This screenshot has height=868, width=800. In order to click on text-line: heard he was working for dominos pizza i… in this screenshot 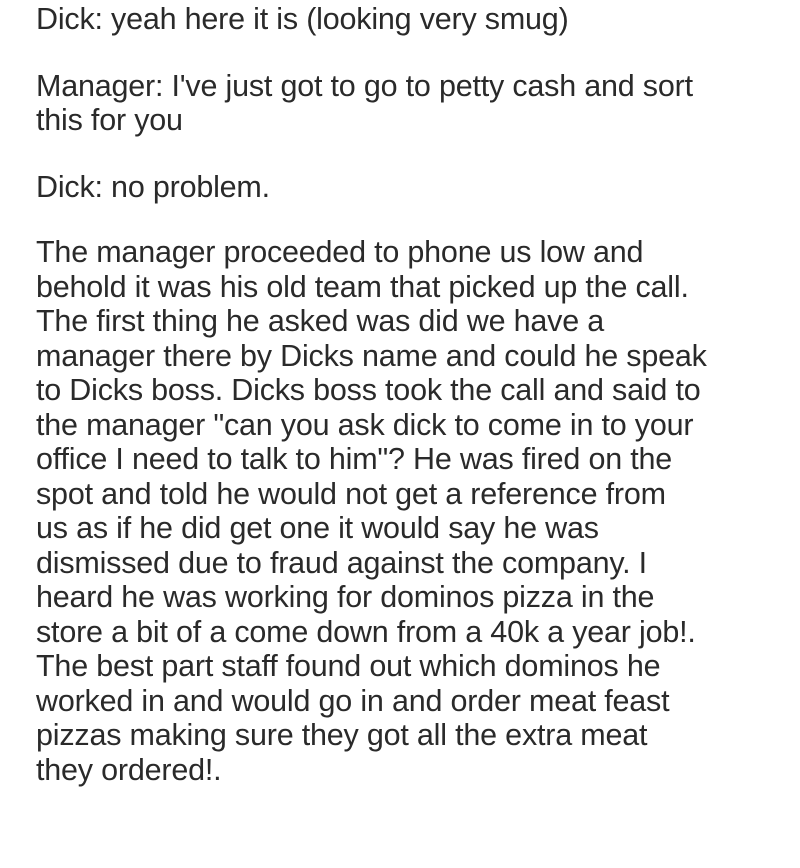, I will do `click(345, 597)`.